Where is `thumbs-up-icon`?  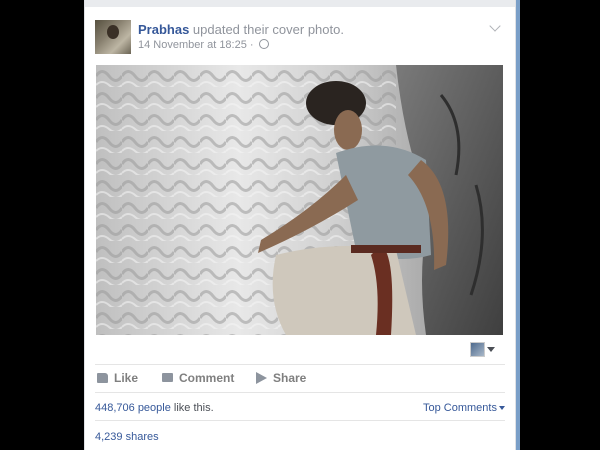
thumbs-up-icon is located at coordinates (102, 377).